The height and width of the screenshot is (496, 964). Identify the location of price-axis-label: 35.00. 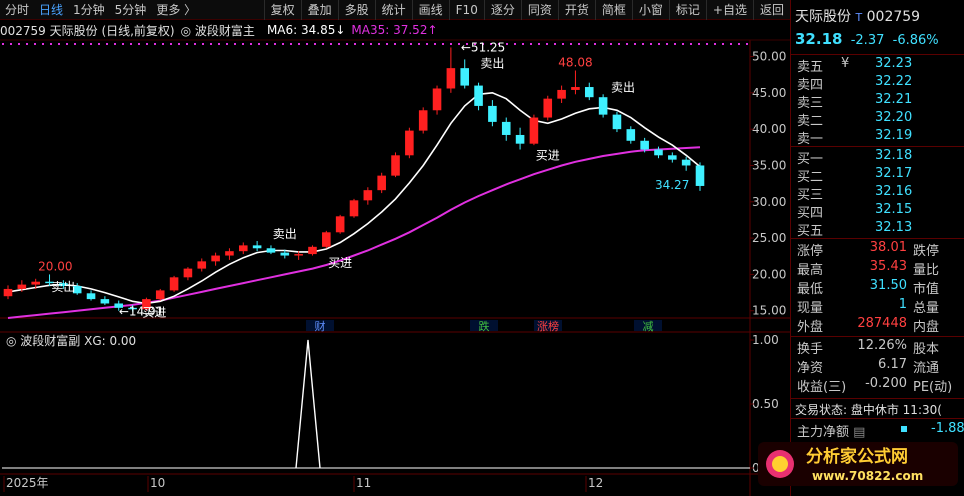
(769, 165).